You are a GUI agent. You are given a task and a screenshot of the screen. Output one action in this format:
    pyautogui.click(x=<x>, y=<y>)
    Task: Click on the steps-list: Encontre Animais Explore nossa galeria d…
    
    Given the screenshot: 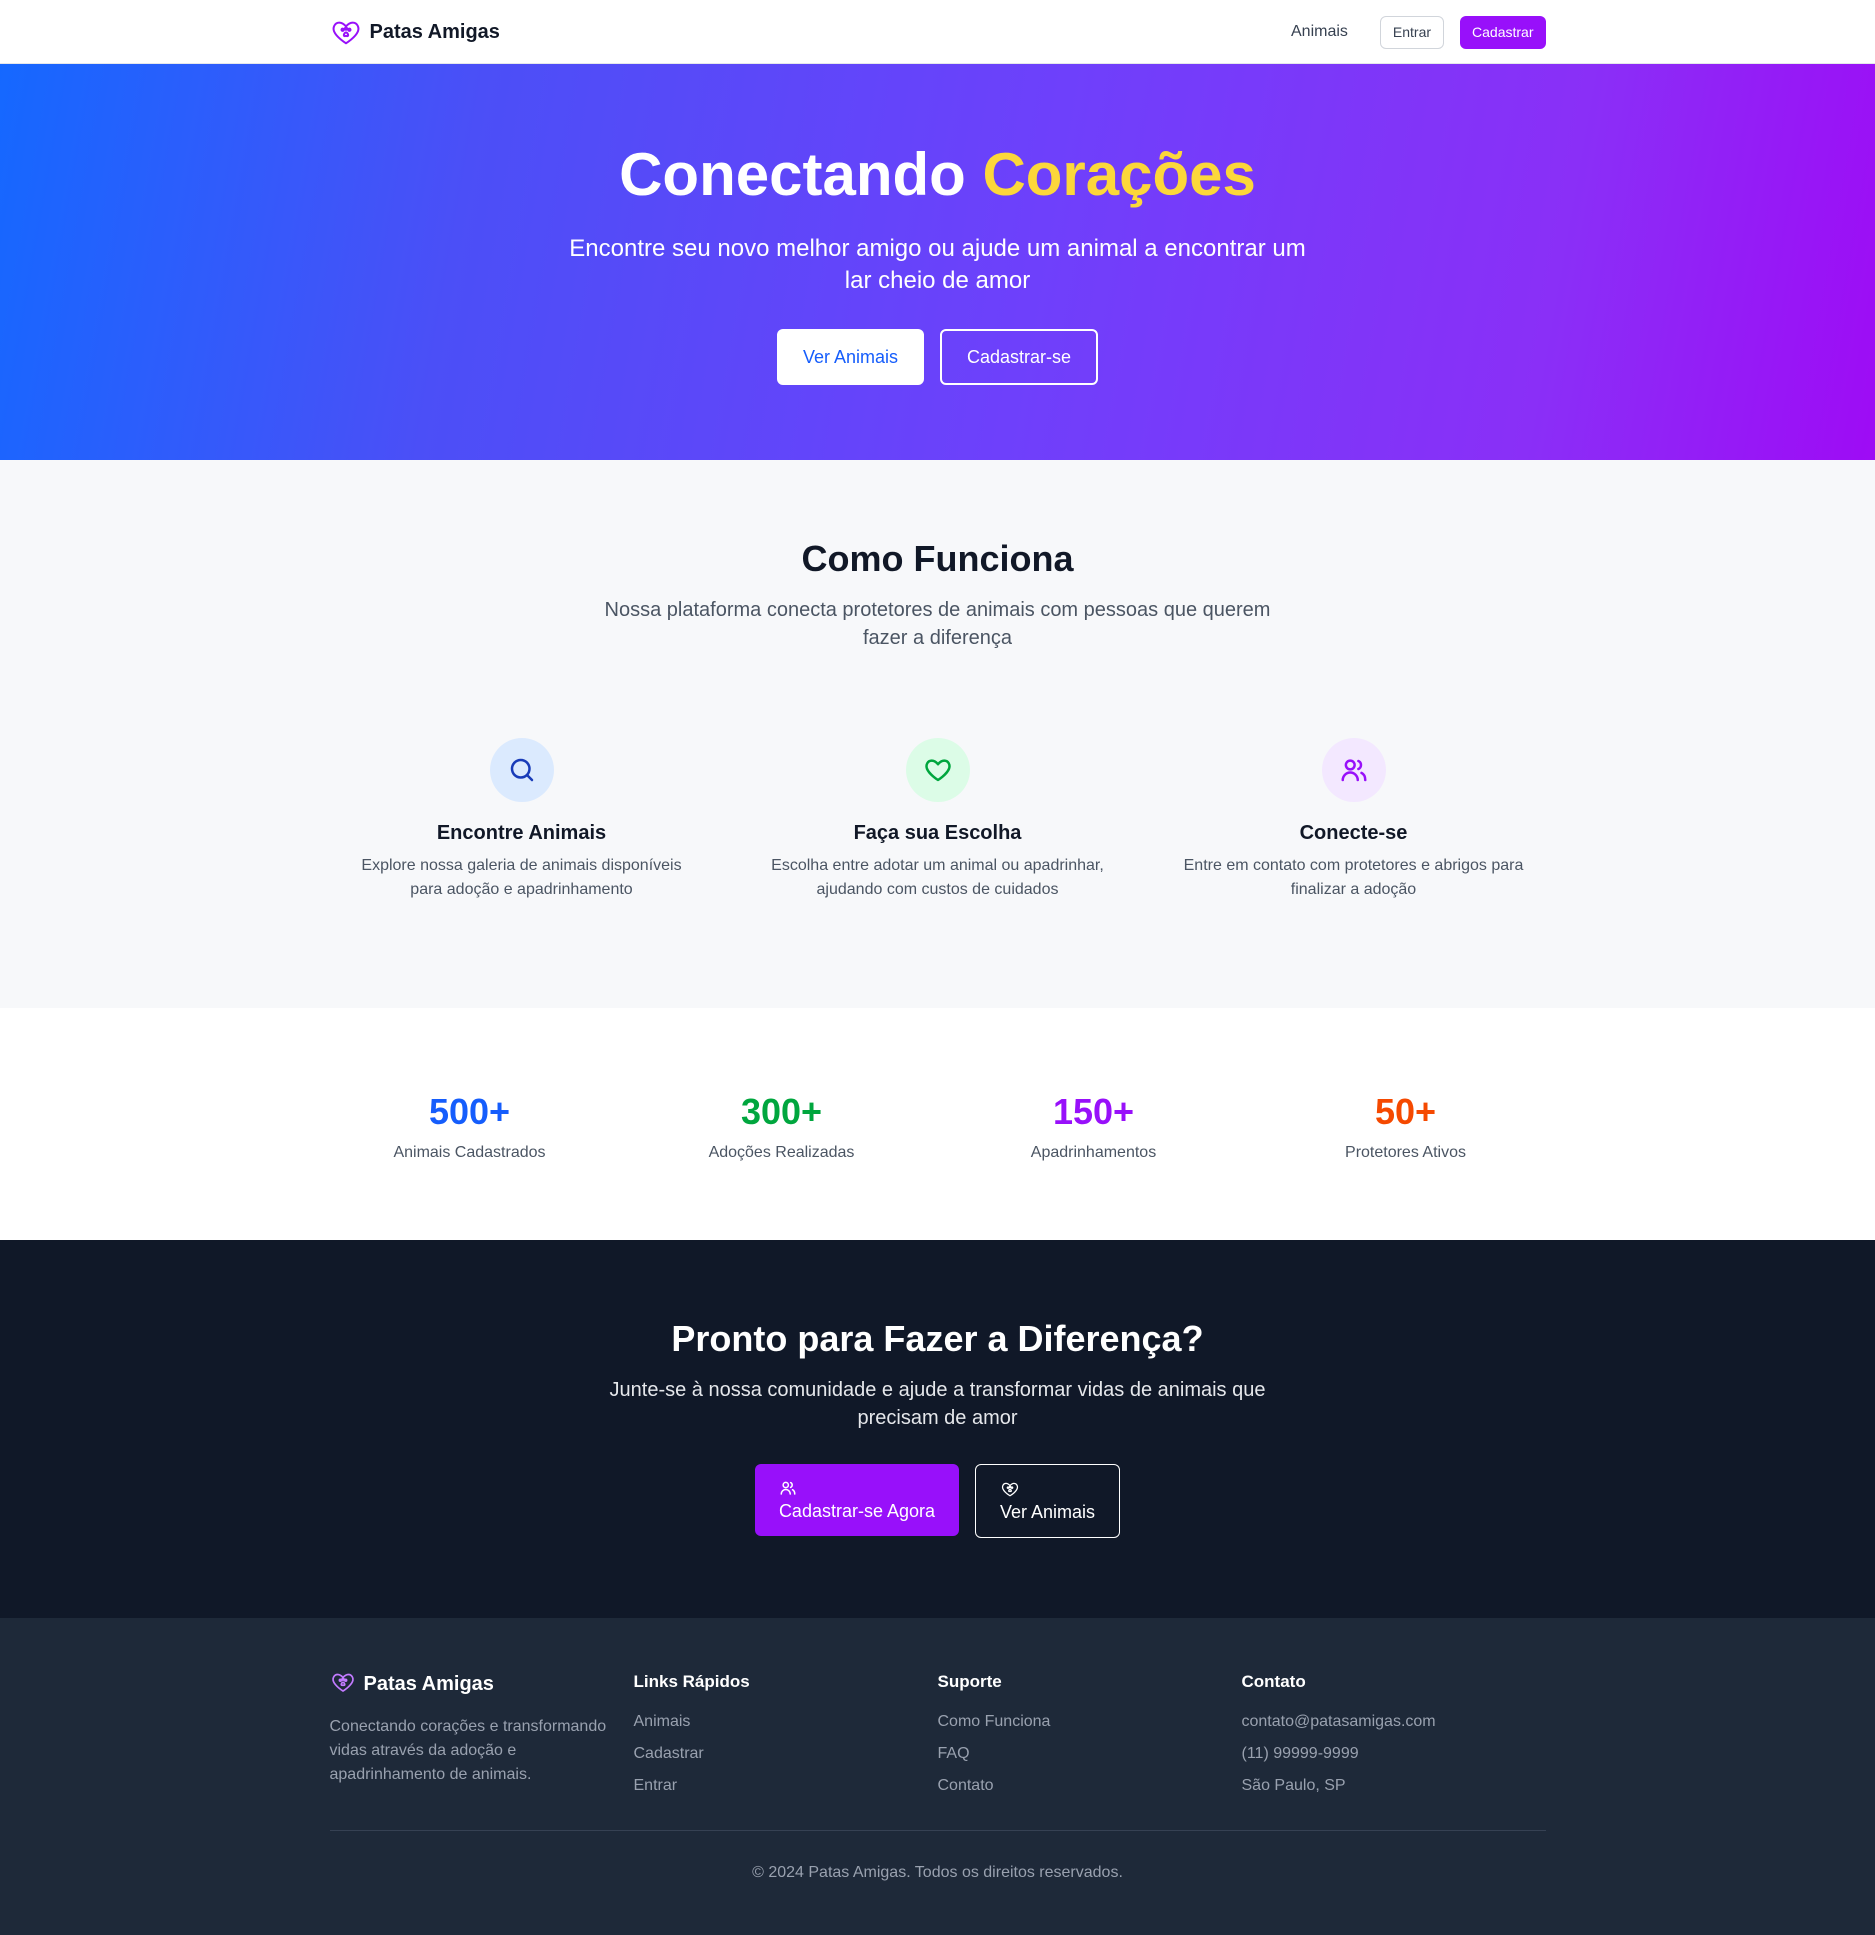 What is the action you would take?
    pyautogui.click(x=938, y=820)
    